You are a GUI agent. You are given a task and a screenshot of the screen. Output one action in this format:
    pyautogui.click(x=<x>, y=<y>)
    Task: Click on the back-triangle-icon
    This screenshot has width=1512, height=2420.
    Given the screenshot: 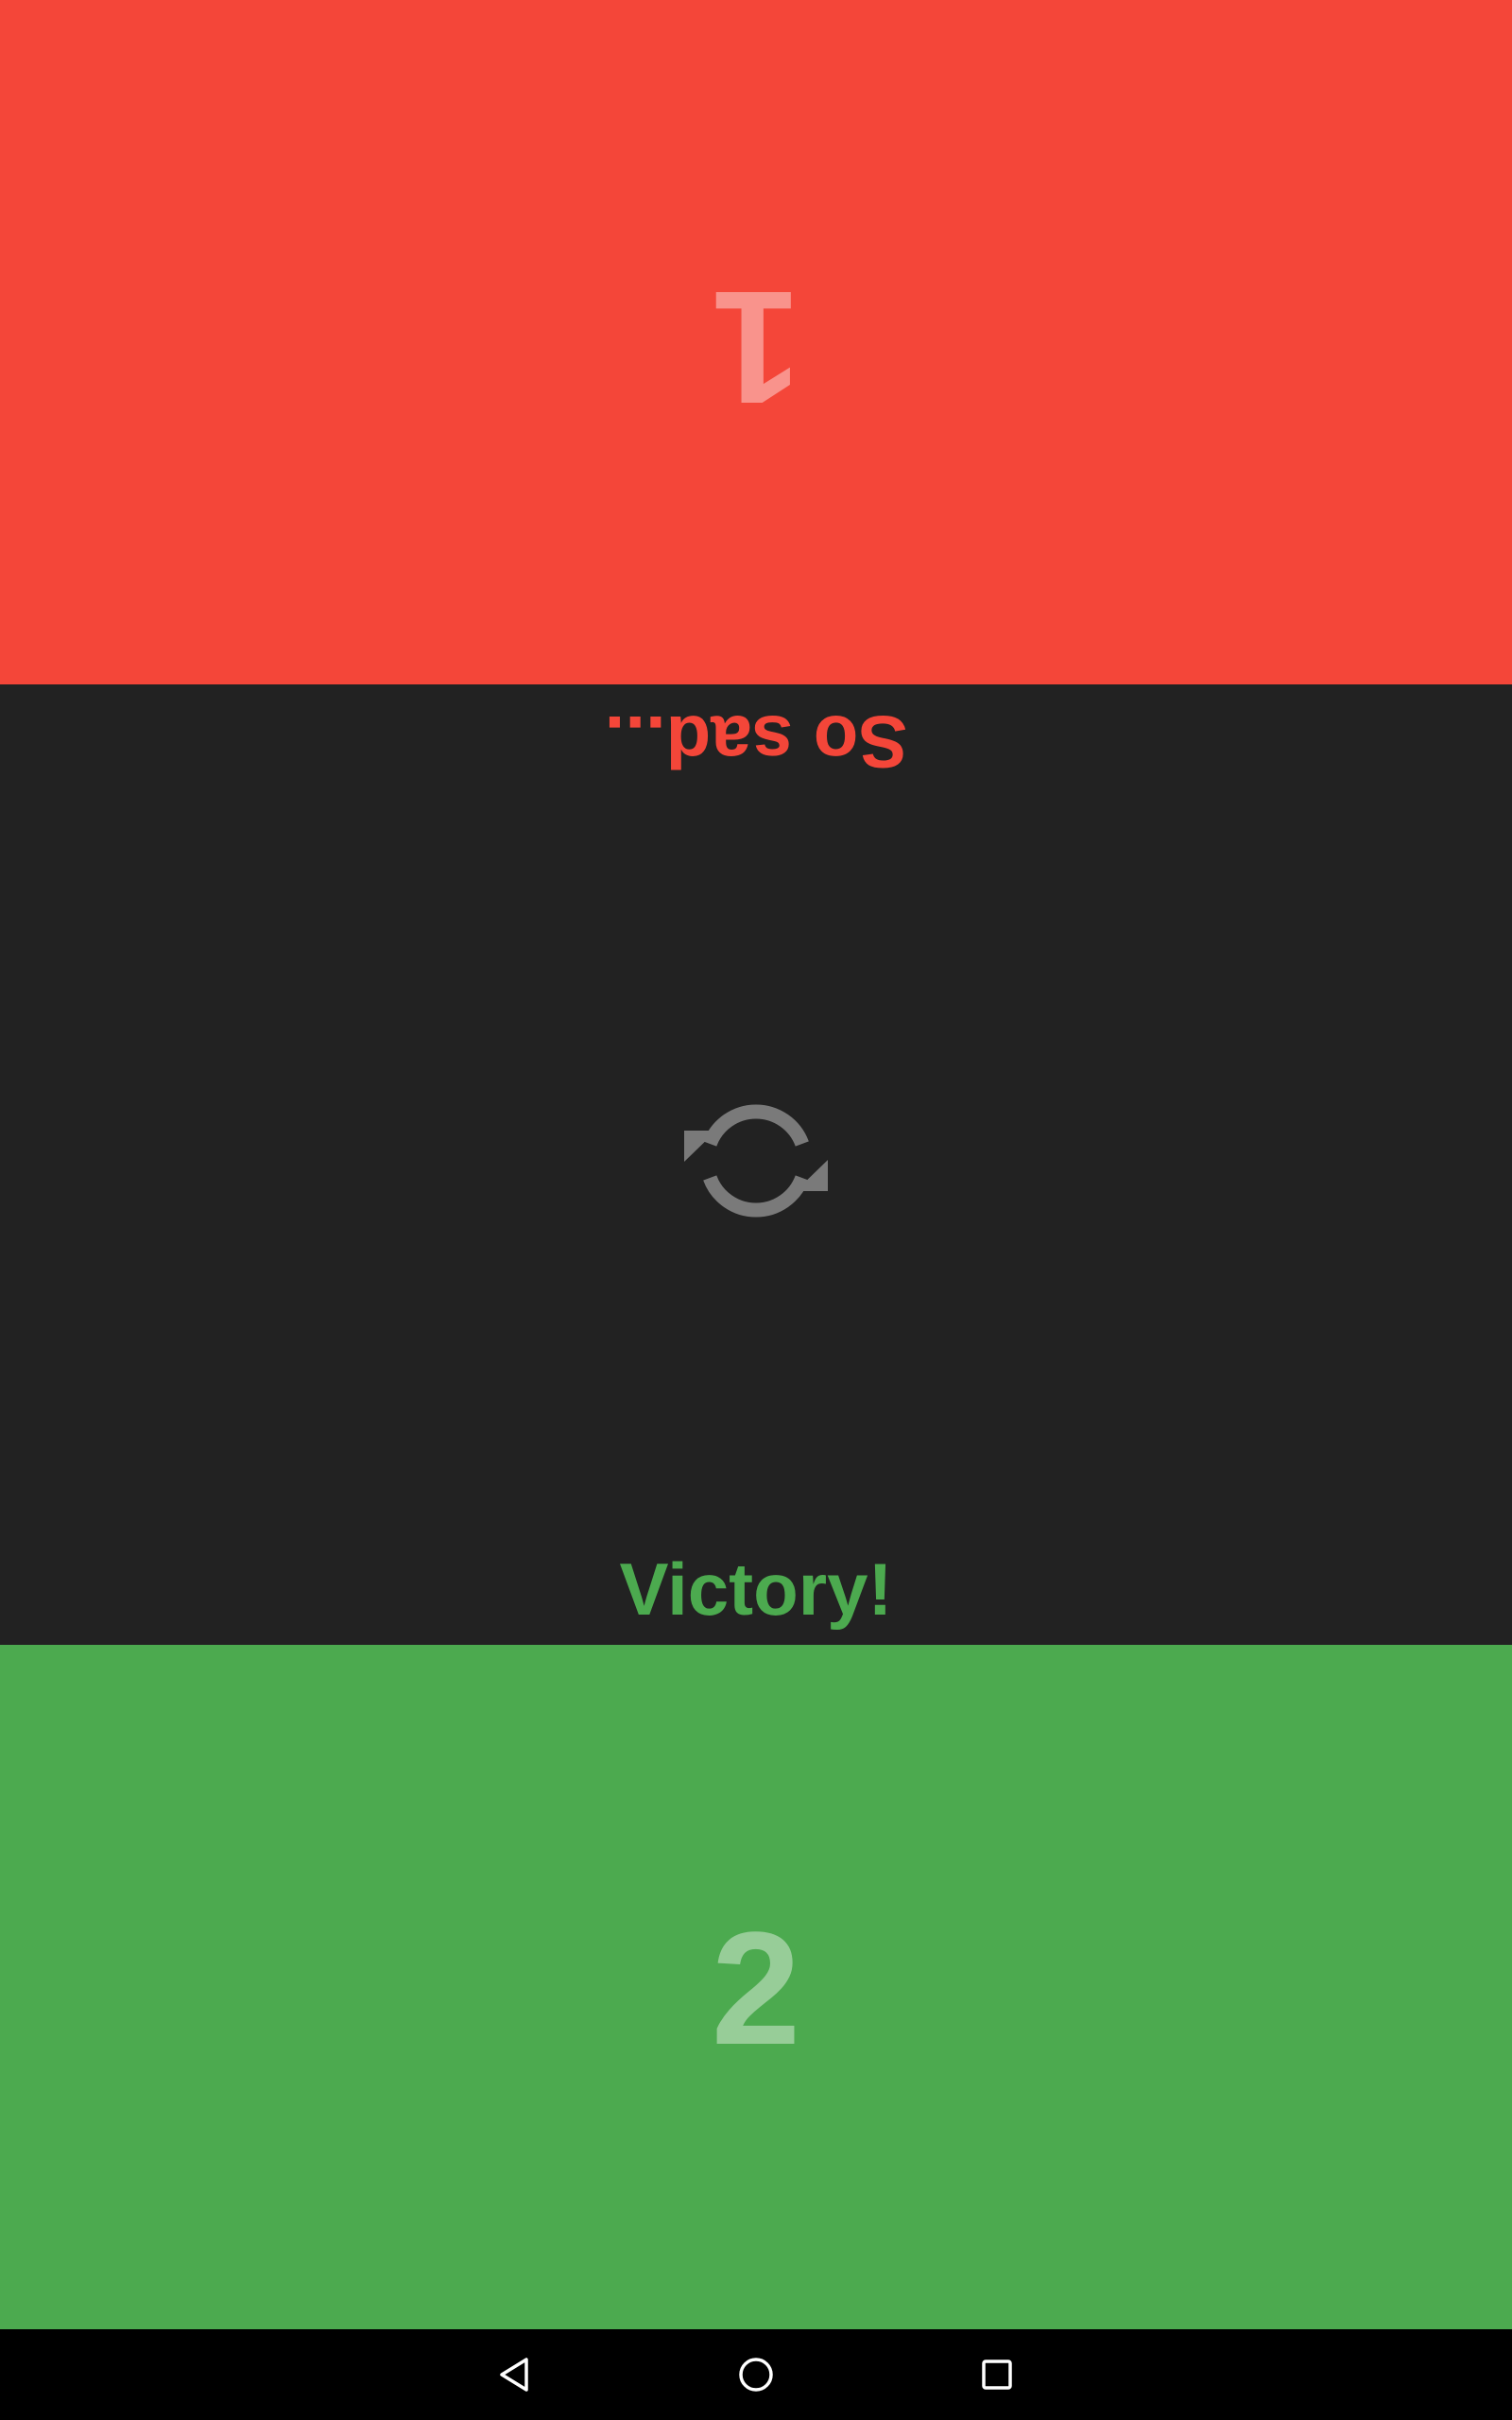 What is the action you would take?
    pyautogui.click(x=514, y=2375)
    